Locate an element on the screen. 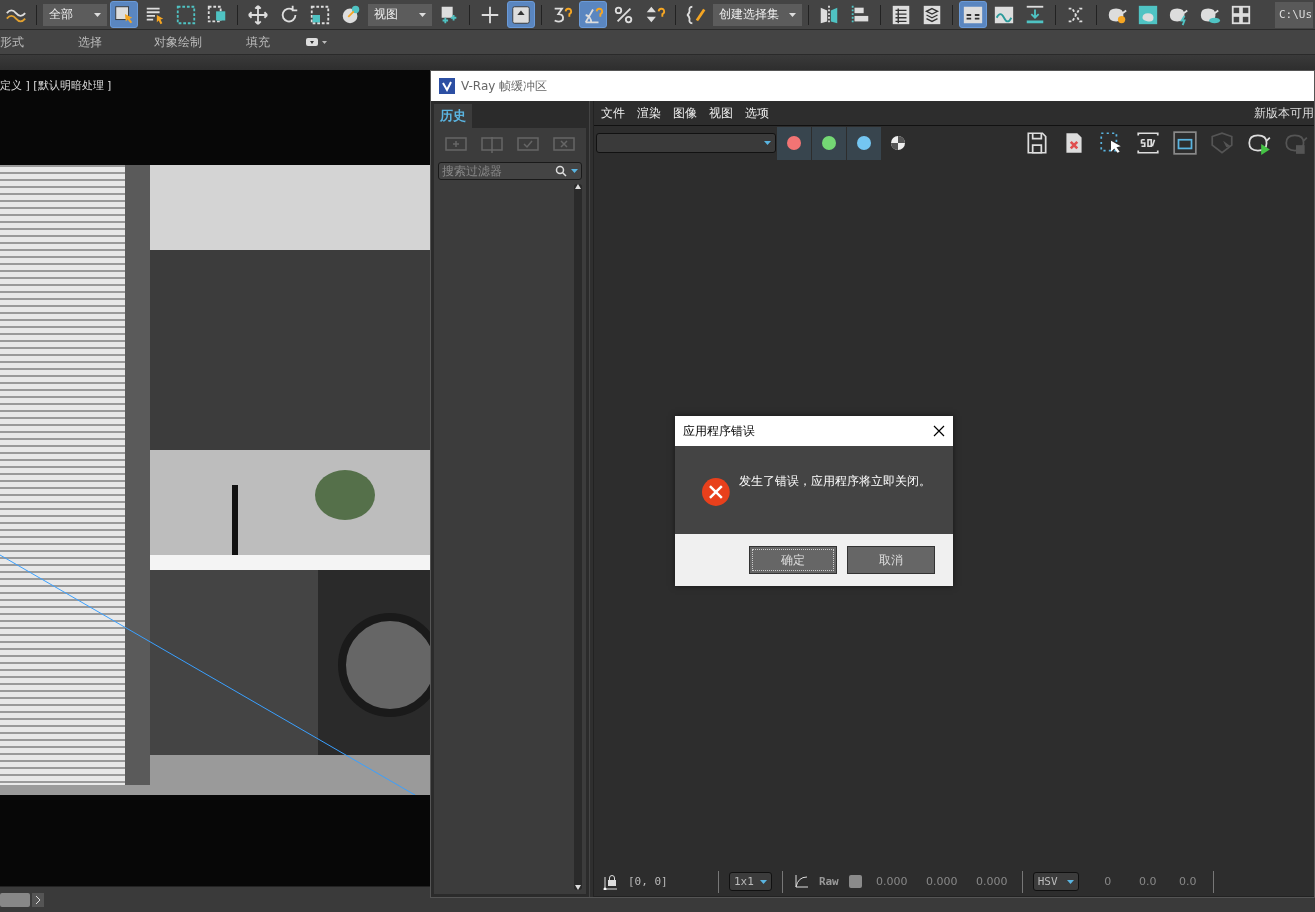 This screenshot has height=912, width=1315. table-icon is located at coordinates (901, 14).